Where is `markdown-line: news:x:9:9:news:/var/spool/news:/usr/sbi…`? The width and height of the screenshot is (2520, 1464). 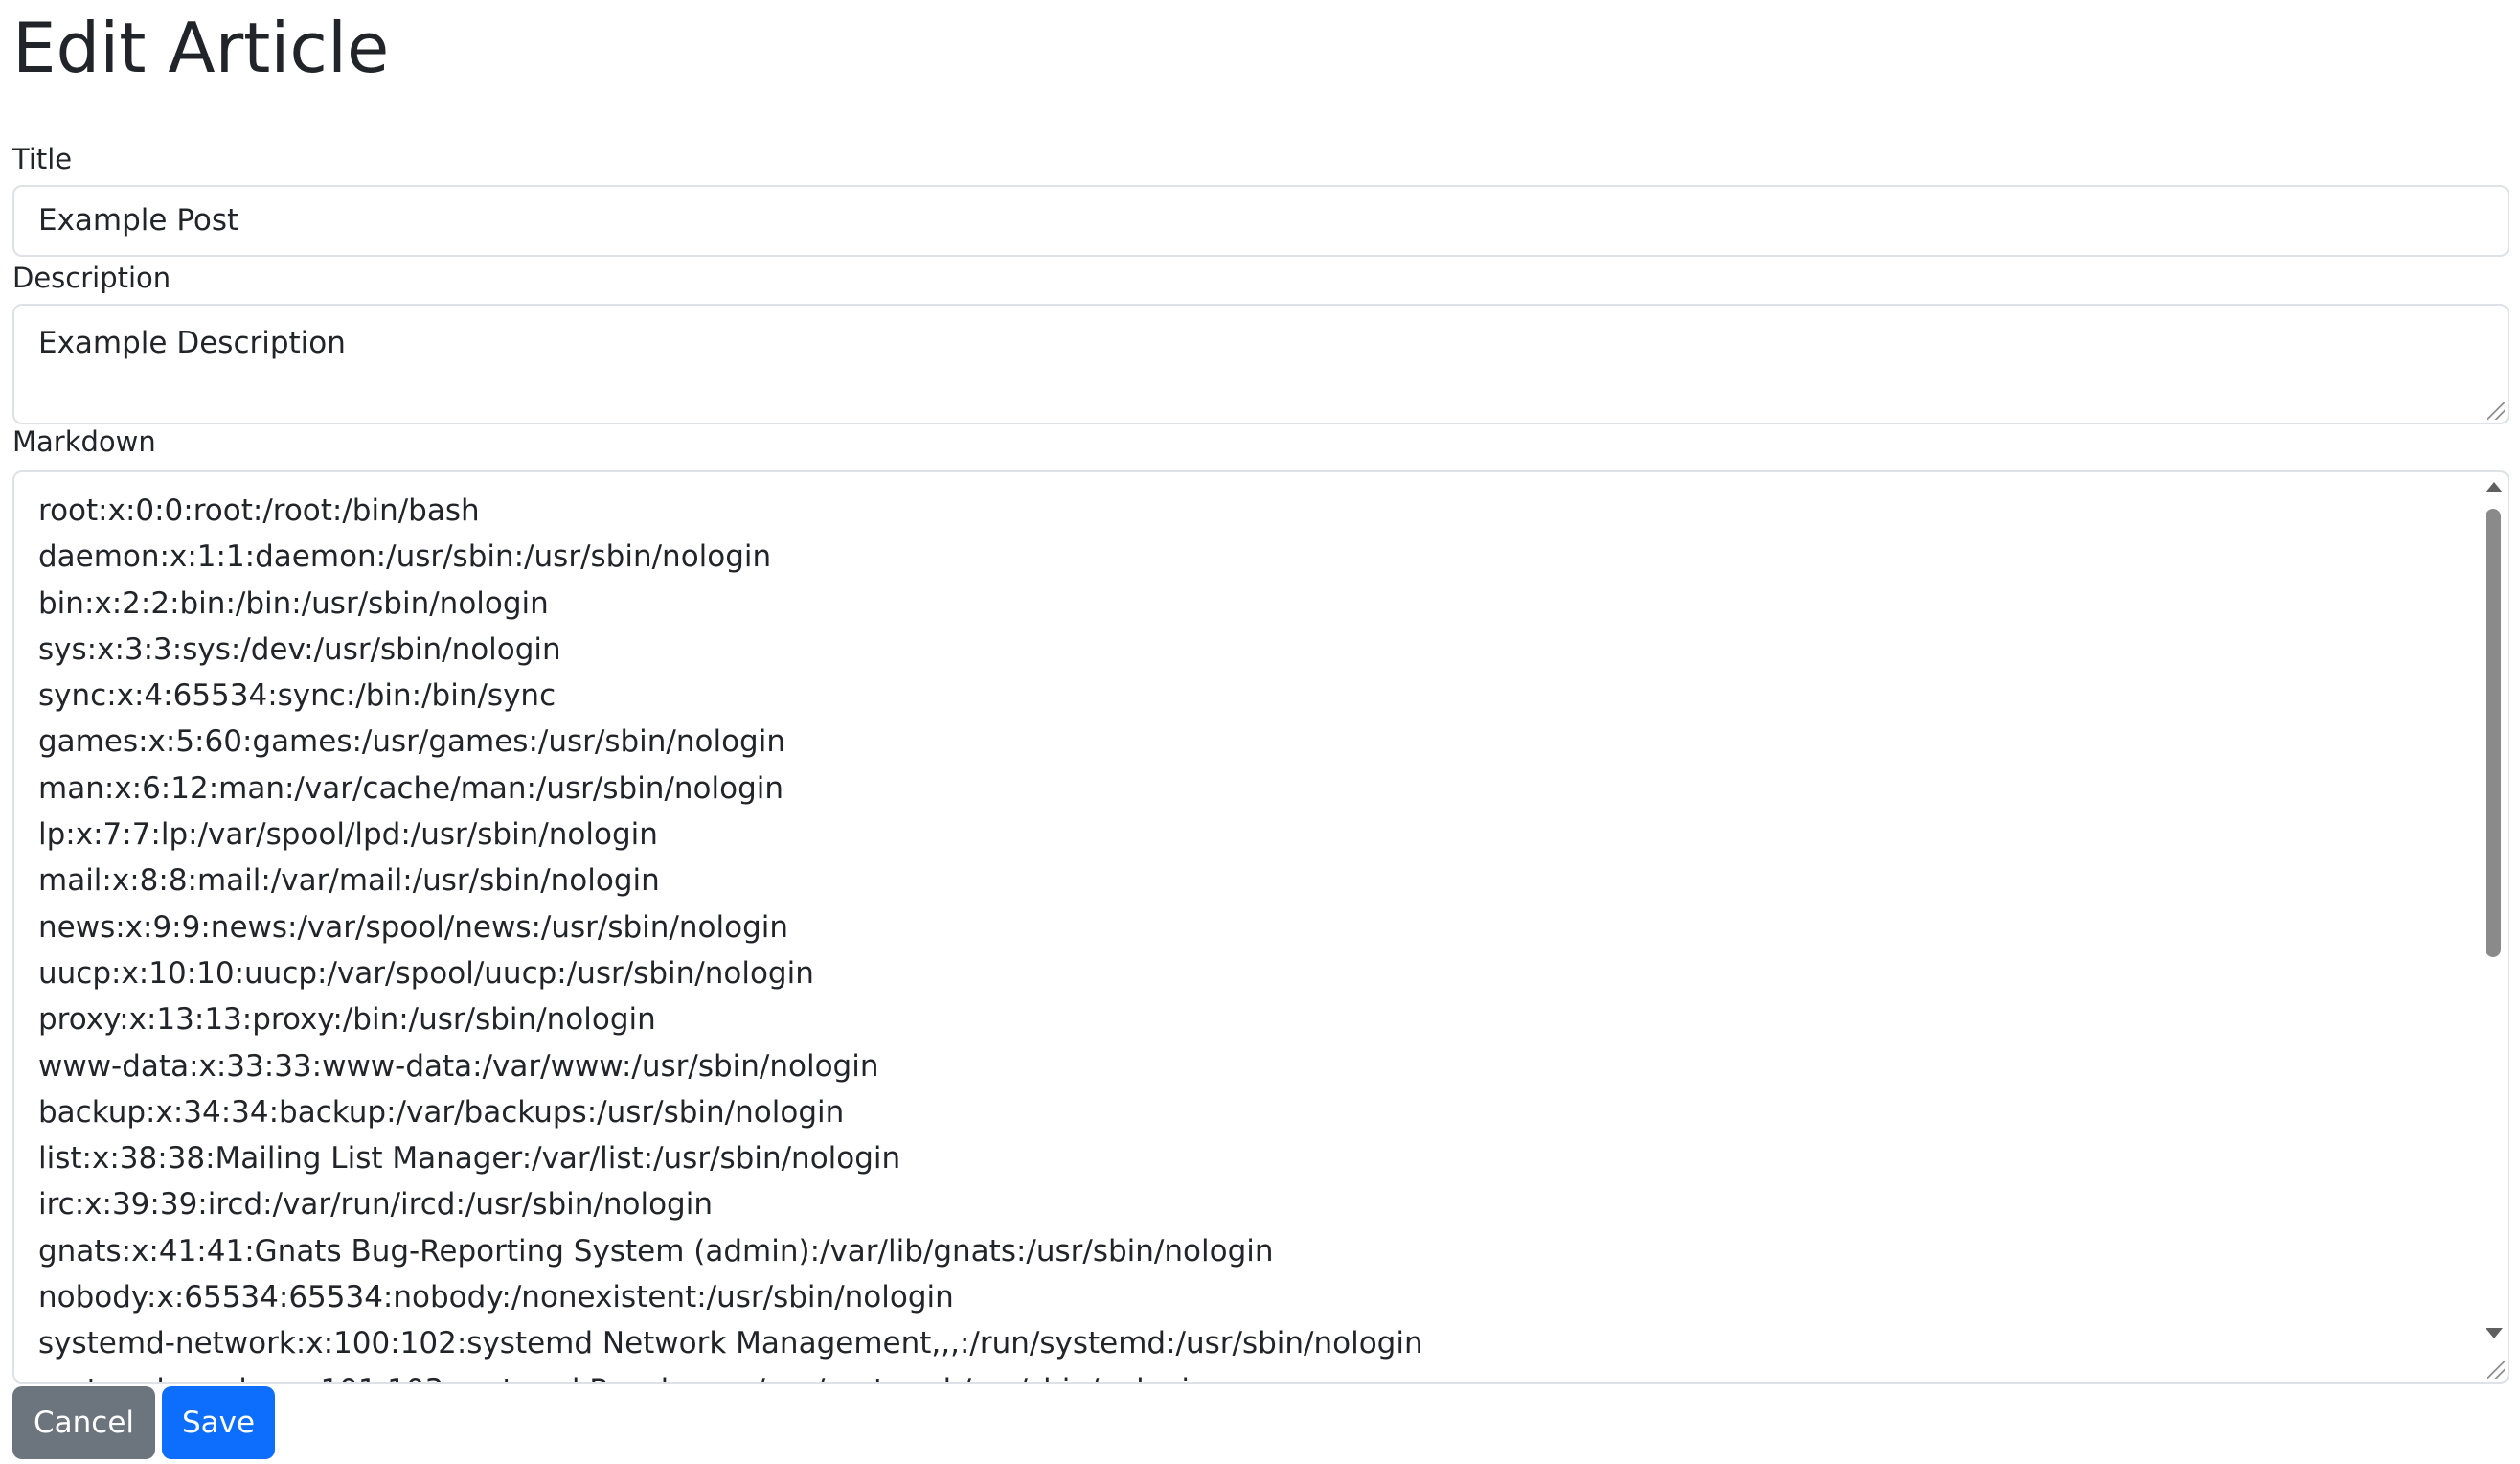
markdown-line: news:x:9:9:news:/var/spool/news:/usr/sbi… is located at coordinates (413, 927).